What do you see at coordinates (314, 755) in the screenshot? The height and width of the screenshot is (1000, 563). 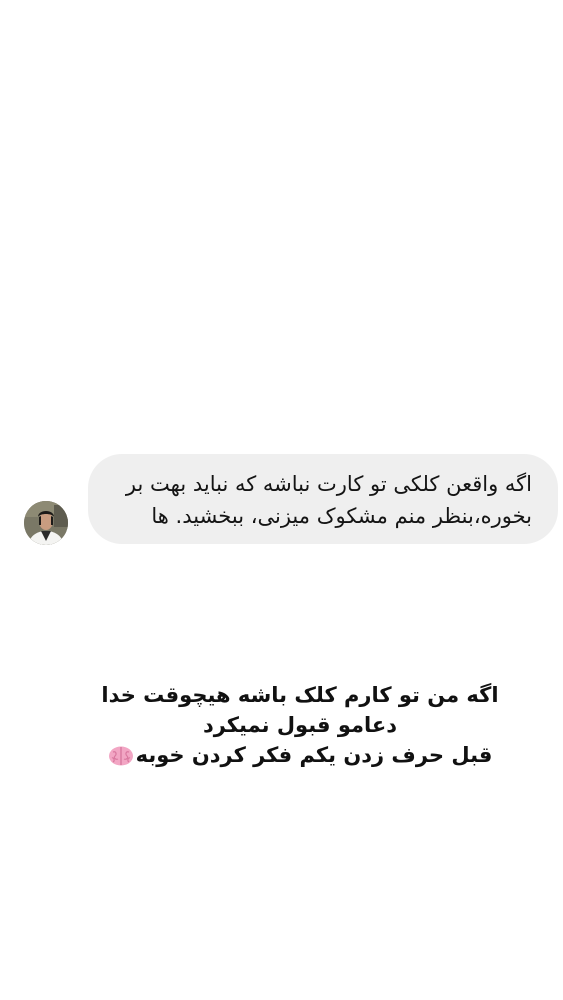 I see `reply-text-line-3: قبل حرف زدن یکم فکر کردن خوبه` at bounding box center [314, 755].